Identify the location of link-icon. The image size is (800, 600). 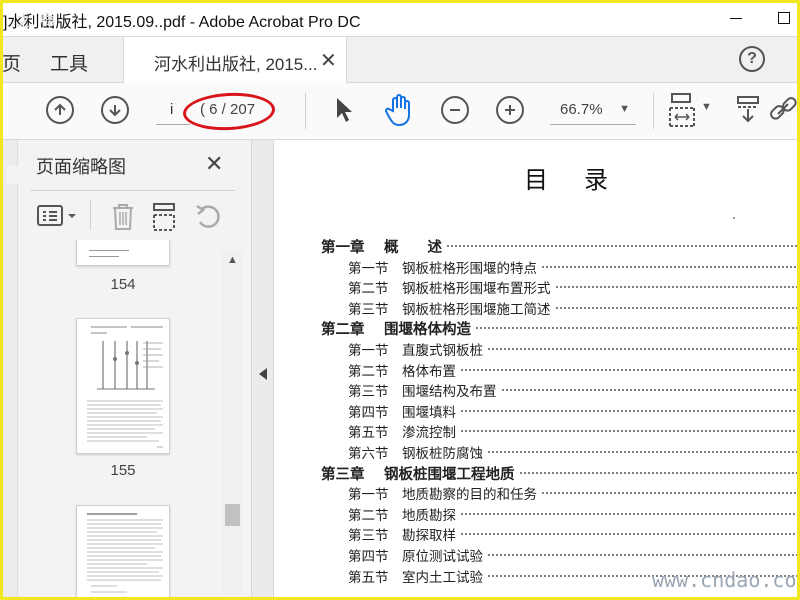
(783, 108).